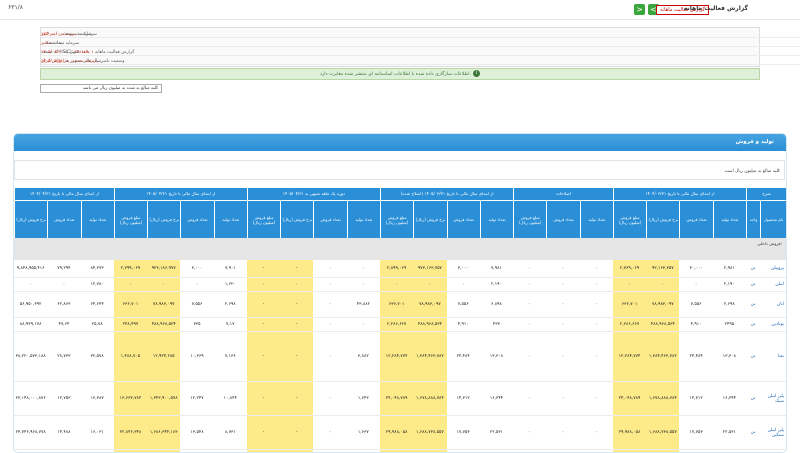  I want to click on table-cell: ۶۳۶,۷۰۱, so click(397, 304).